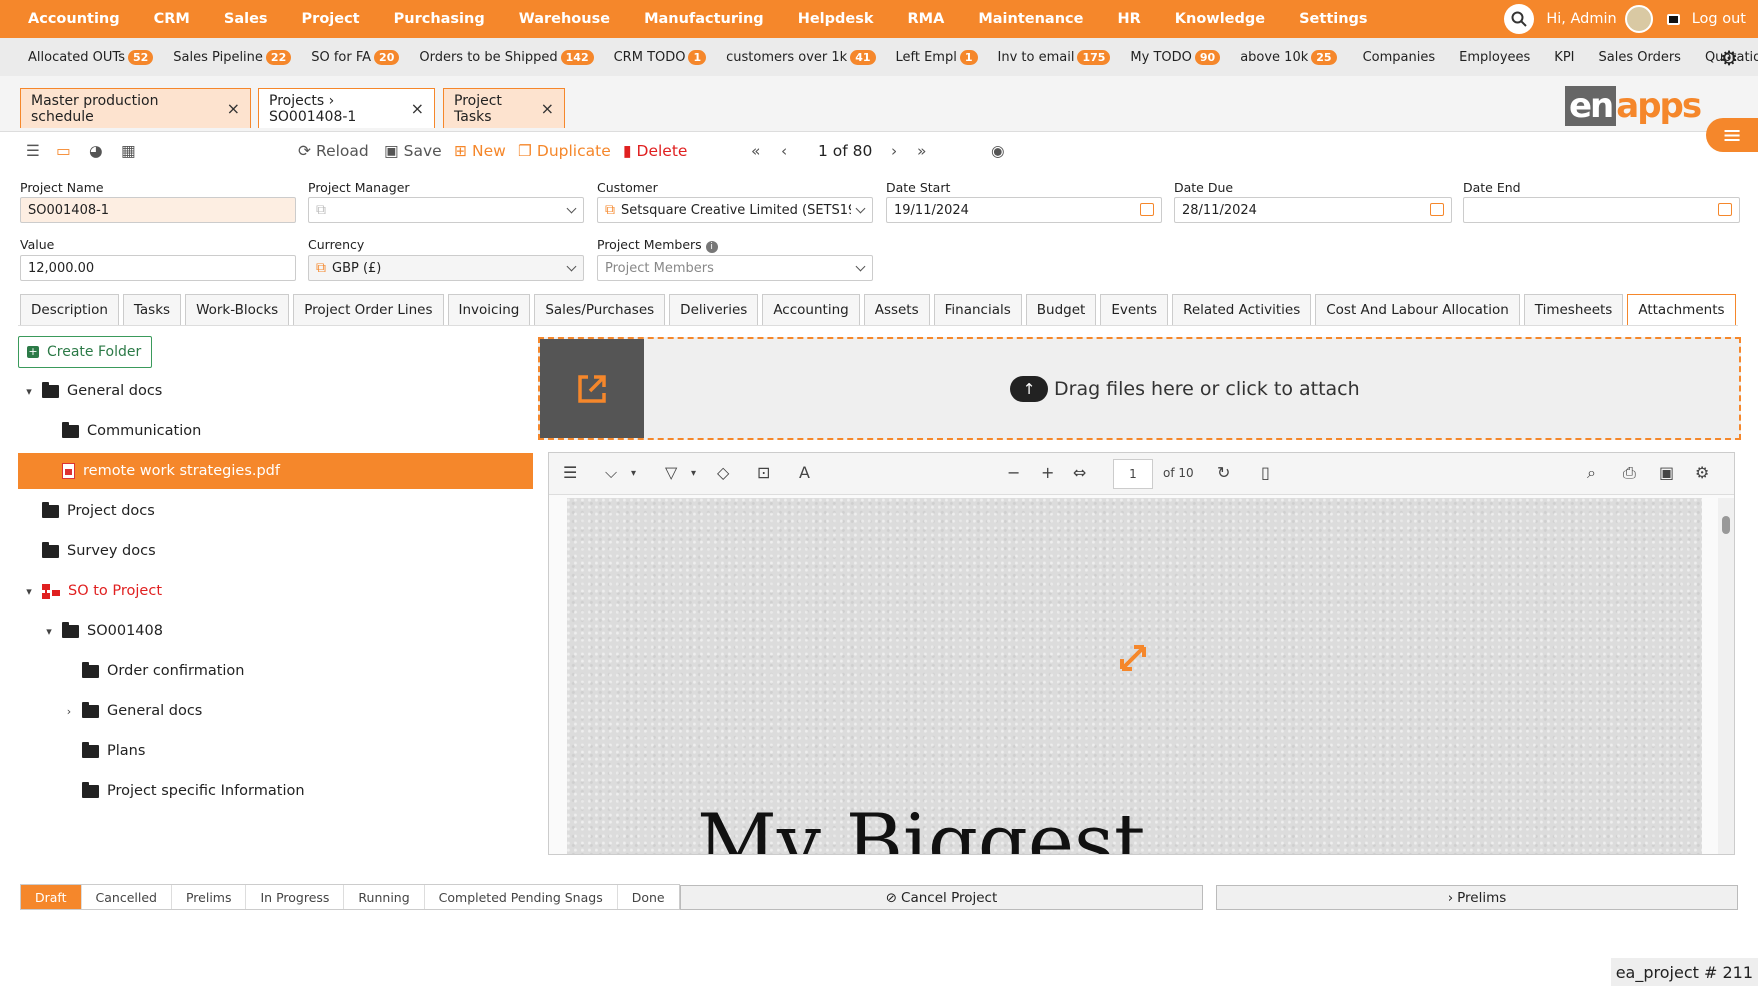 The height and width of the screenshot is (988, 1758). Describe the element at coordinates (704, 19) in the screenshot. I see `menu-manufacturing: Manufacturing` at that location.